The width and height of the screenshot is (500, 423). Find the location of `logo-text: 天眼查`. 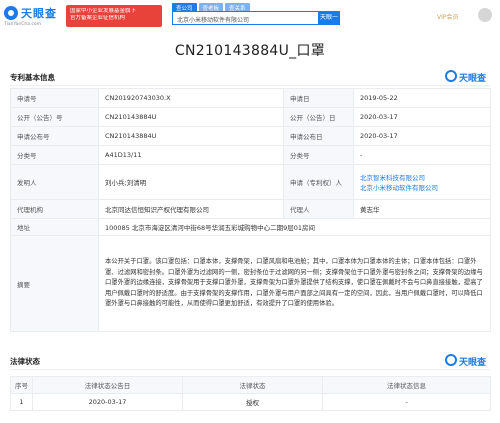

logo-text: 天眼查 is located at coordinates (39, 13).